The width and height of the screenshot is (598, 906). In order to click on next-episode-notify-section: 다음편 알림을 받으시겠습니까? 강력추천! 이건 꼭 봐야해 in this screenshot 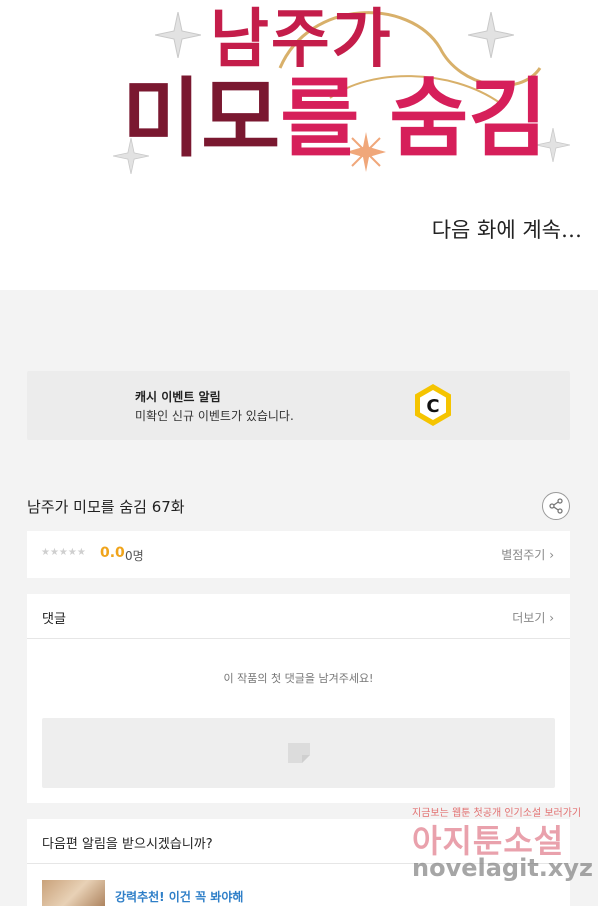, I will do `click(298, 862)`.